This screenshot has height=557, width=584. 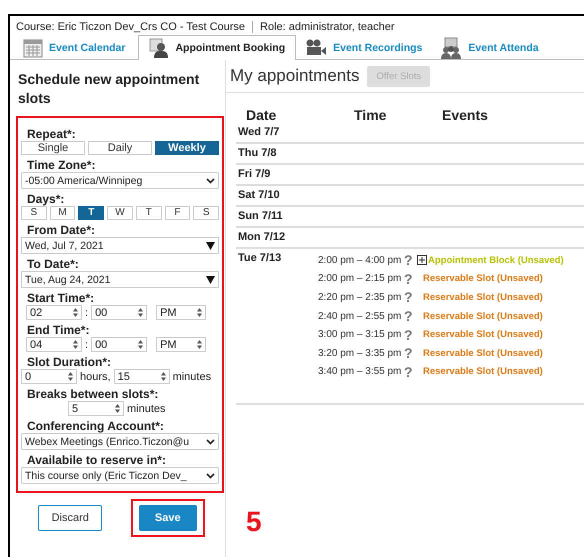 I want to click on date-cell-text: Sun 7/11, so click(x=260, y=216).